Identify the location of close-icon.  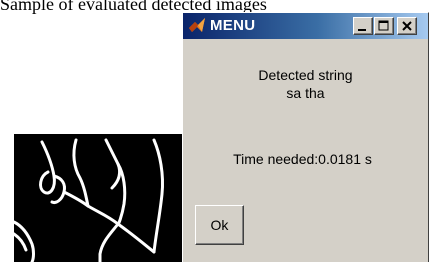
(407, 26).